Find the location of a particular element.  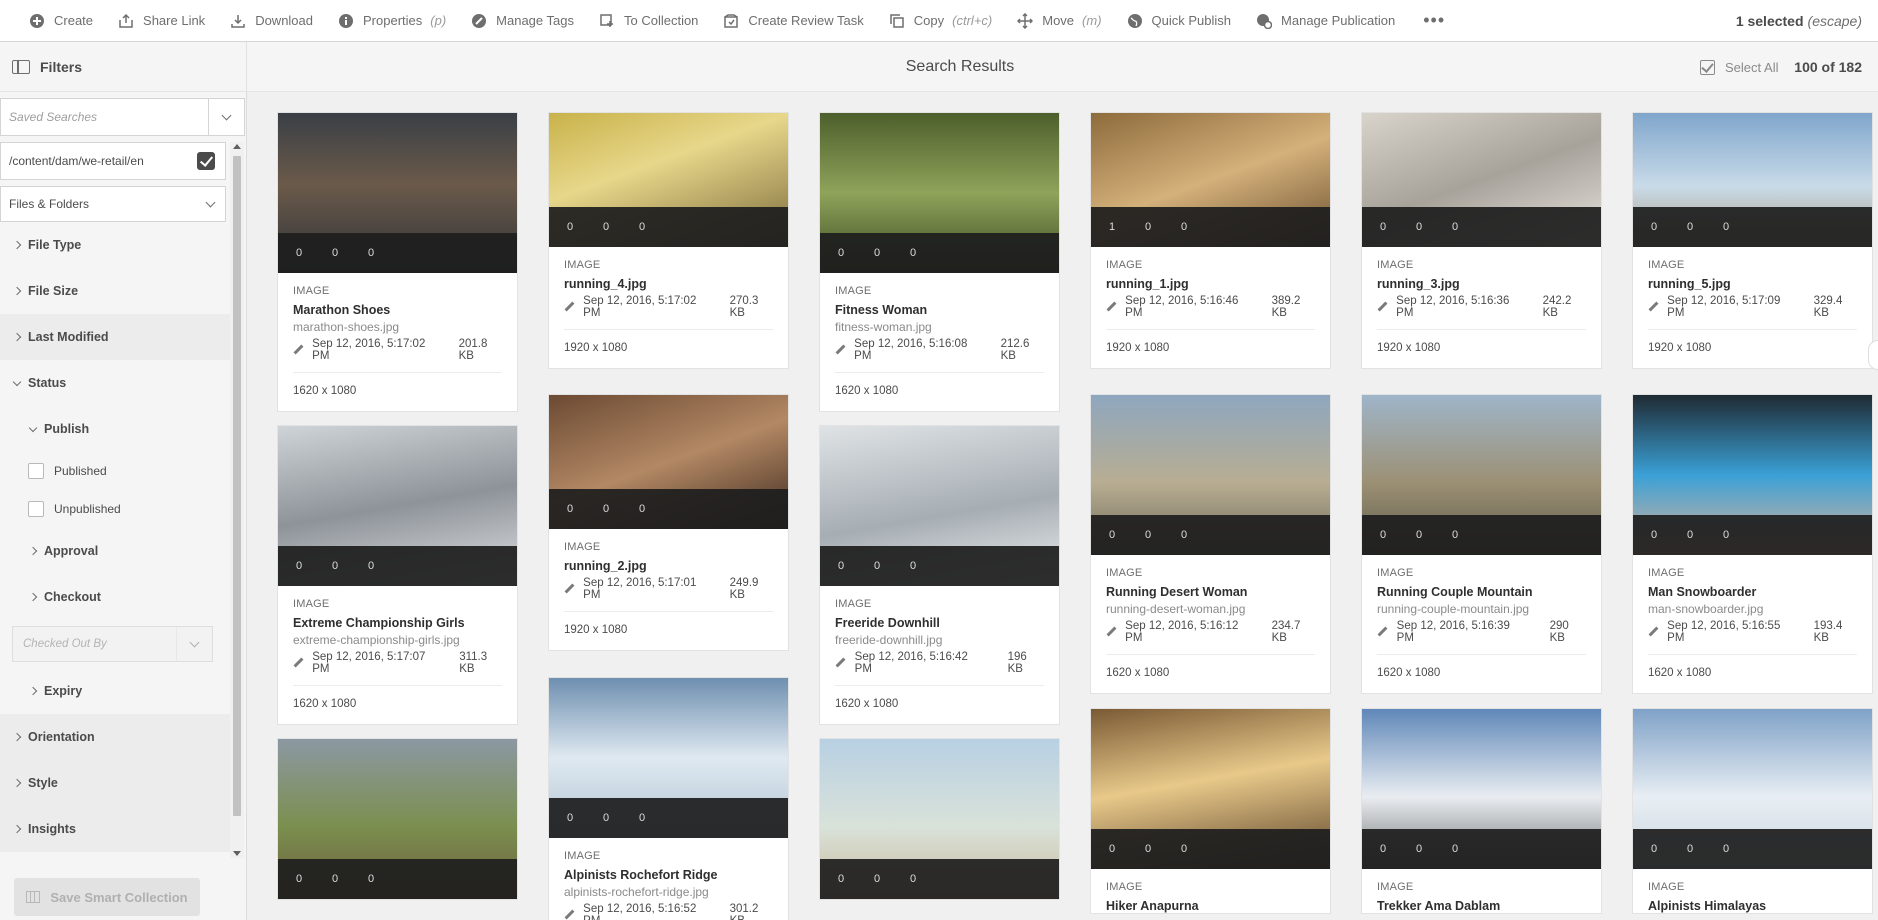

facet-file-type: File Type is located at coordinates (115, 245).